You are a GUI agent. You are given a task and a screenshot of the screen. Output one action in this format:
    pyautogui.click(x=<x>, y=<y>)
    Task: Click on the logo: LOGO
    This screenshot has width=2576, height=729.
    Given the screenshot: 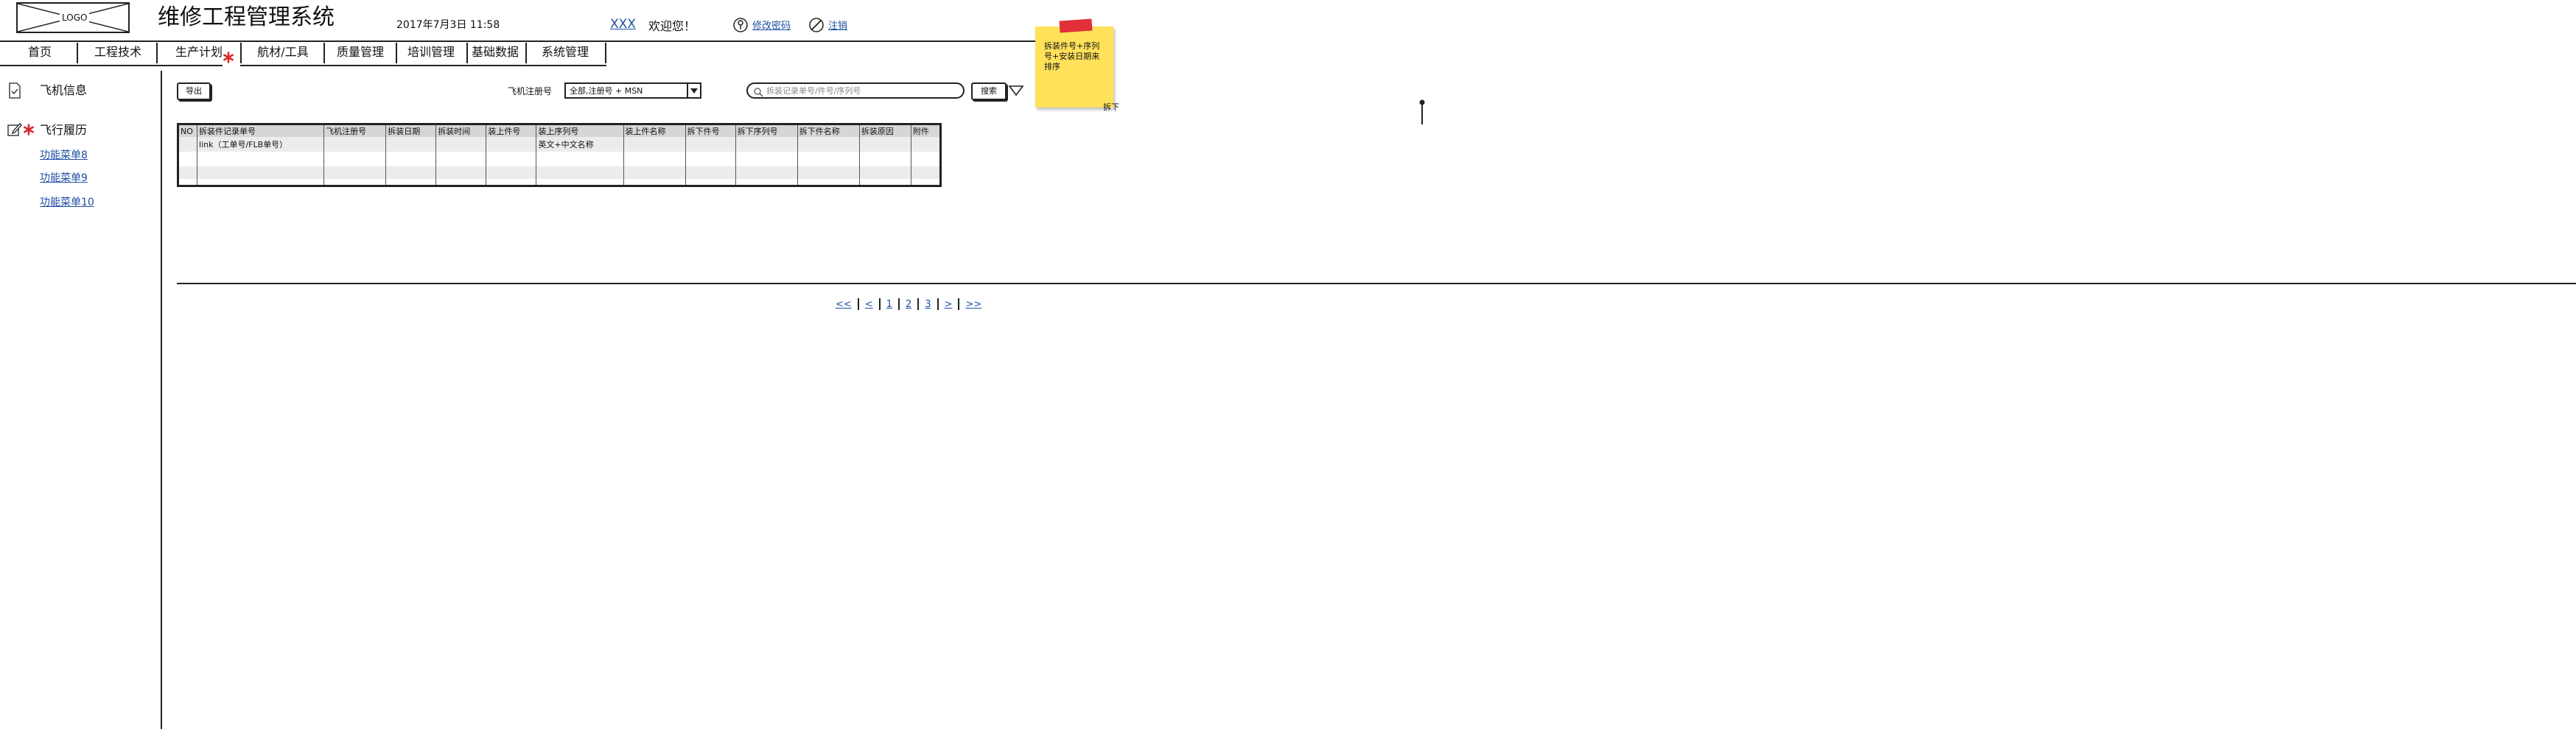 What is the action you would take?
    pyautogui.click(x=73, y=17)
    